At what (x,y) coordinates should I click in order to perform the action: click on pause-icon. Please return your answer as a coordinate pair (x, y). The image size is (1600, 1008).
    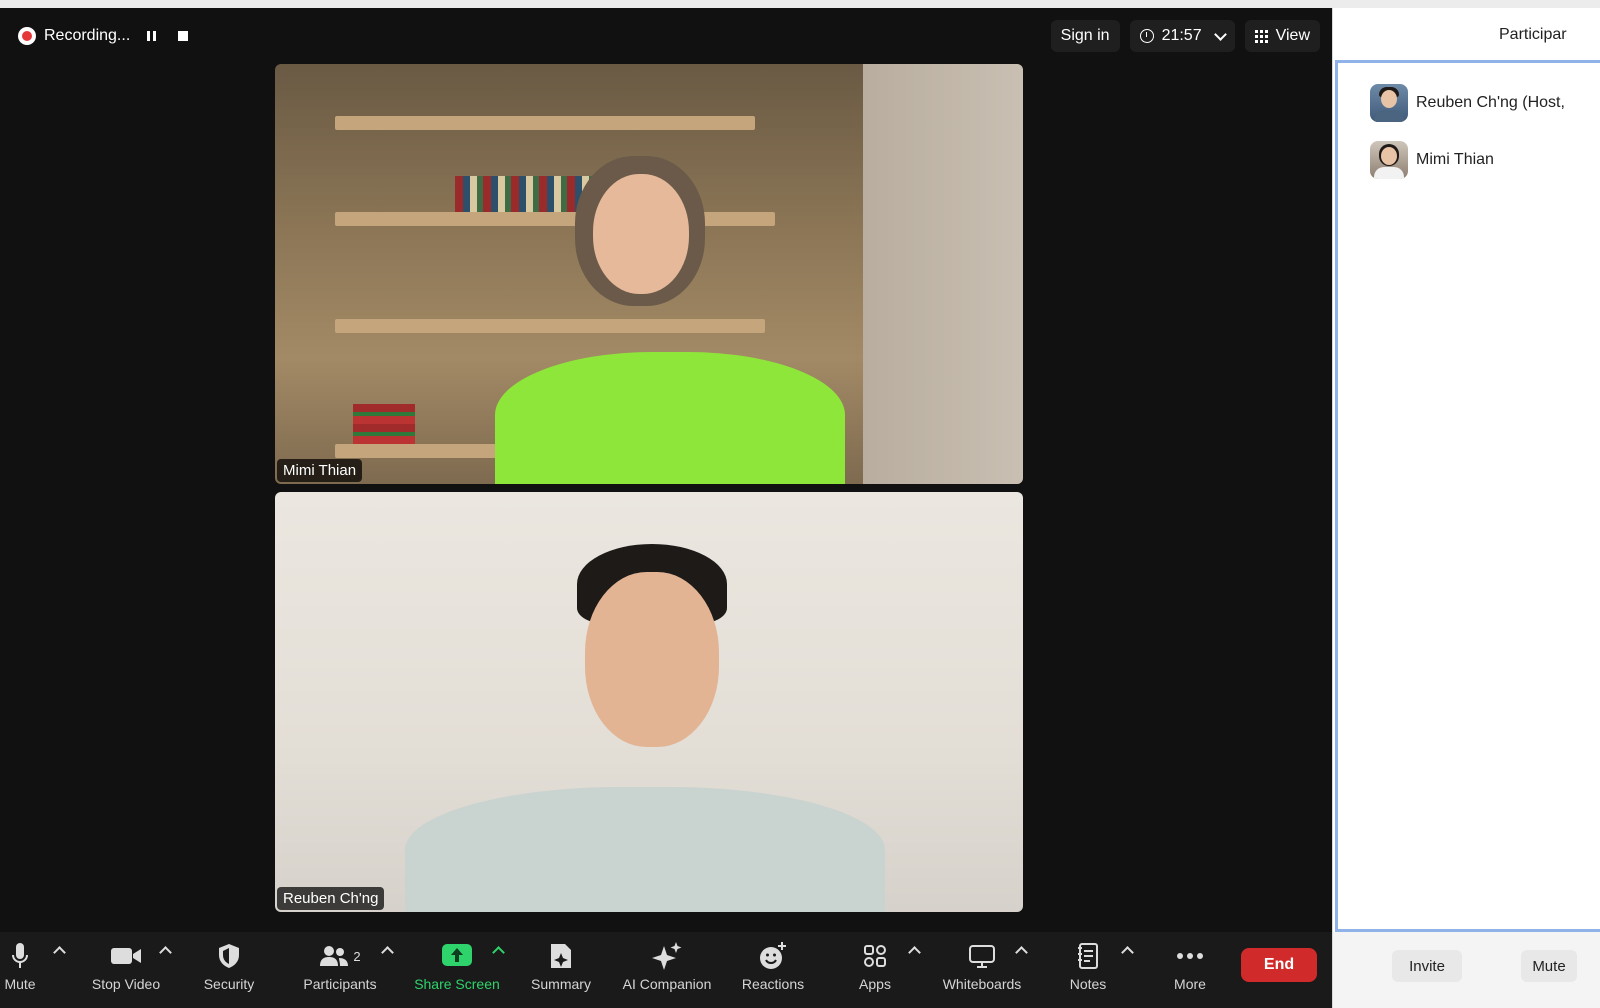
    Looking at the image, I should click on (151, 36).